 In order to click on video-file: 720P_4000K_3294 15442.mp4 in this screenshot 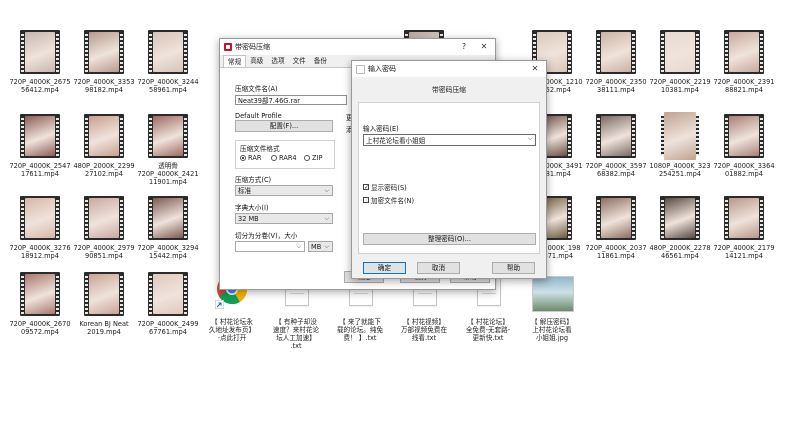, I will do `click(168, 227)`.